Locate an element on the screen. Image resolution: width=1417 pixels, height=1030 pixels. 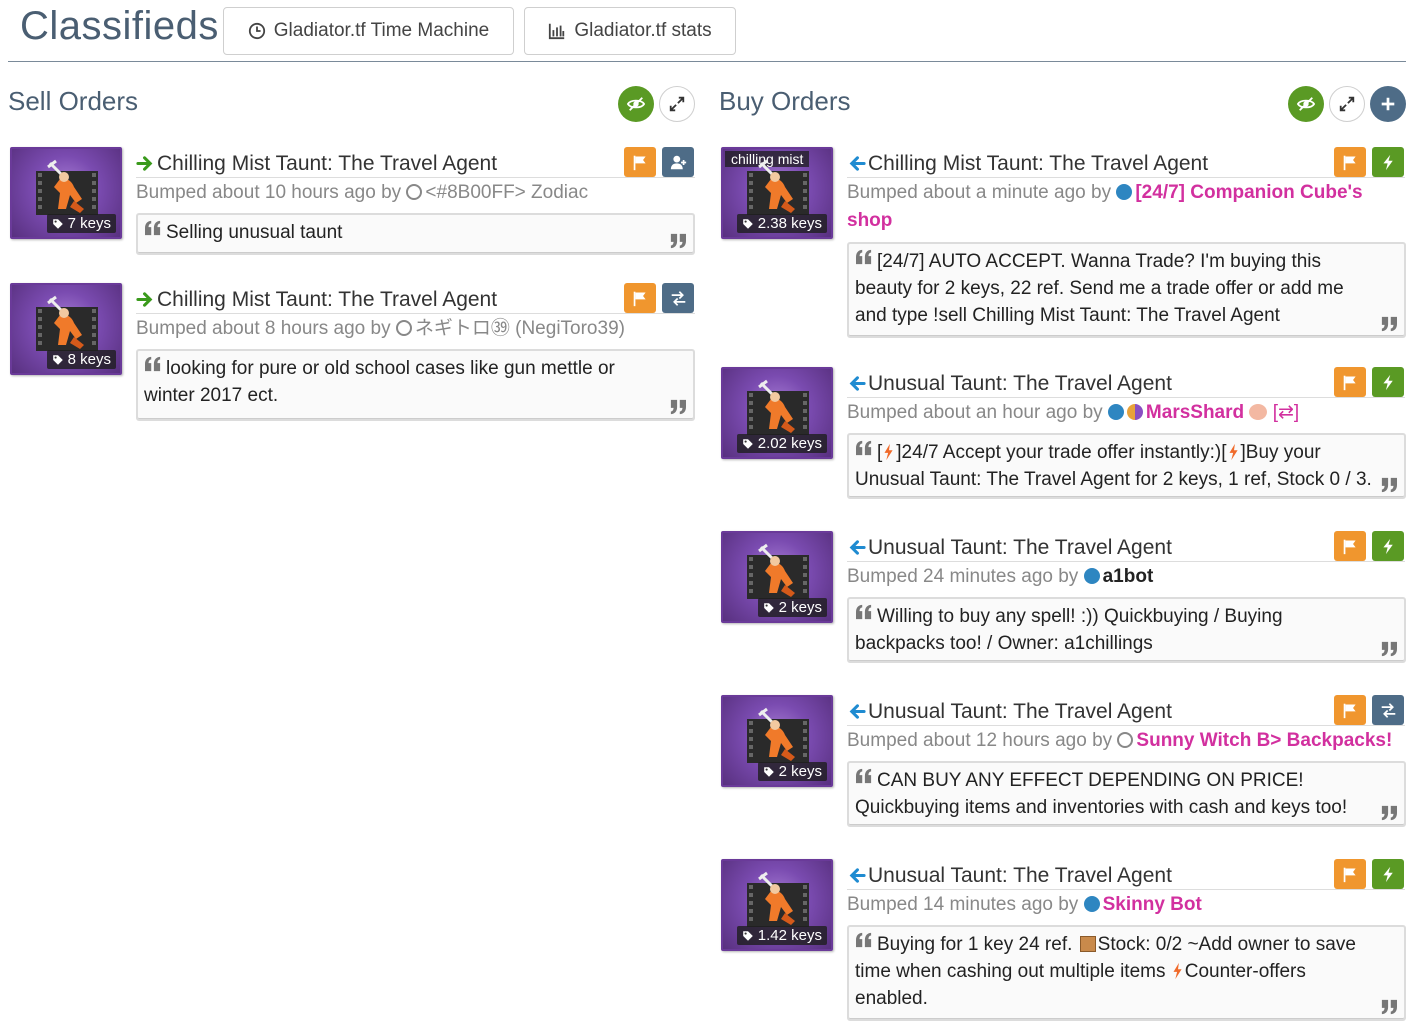
buyer-name: MarsShard is located at coordinates (1195, 412).